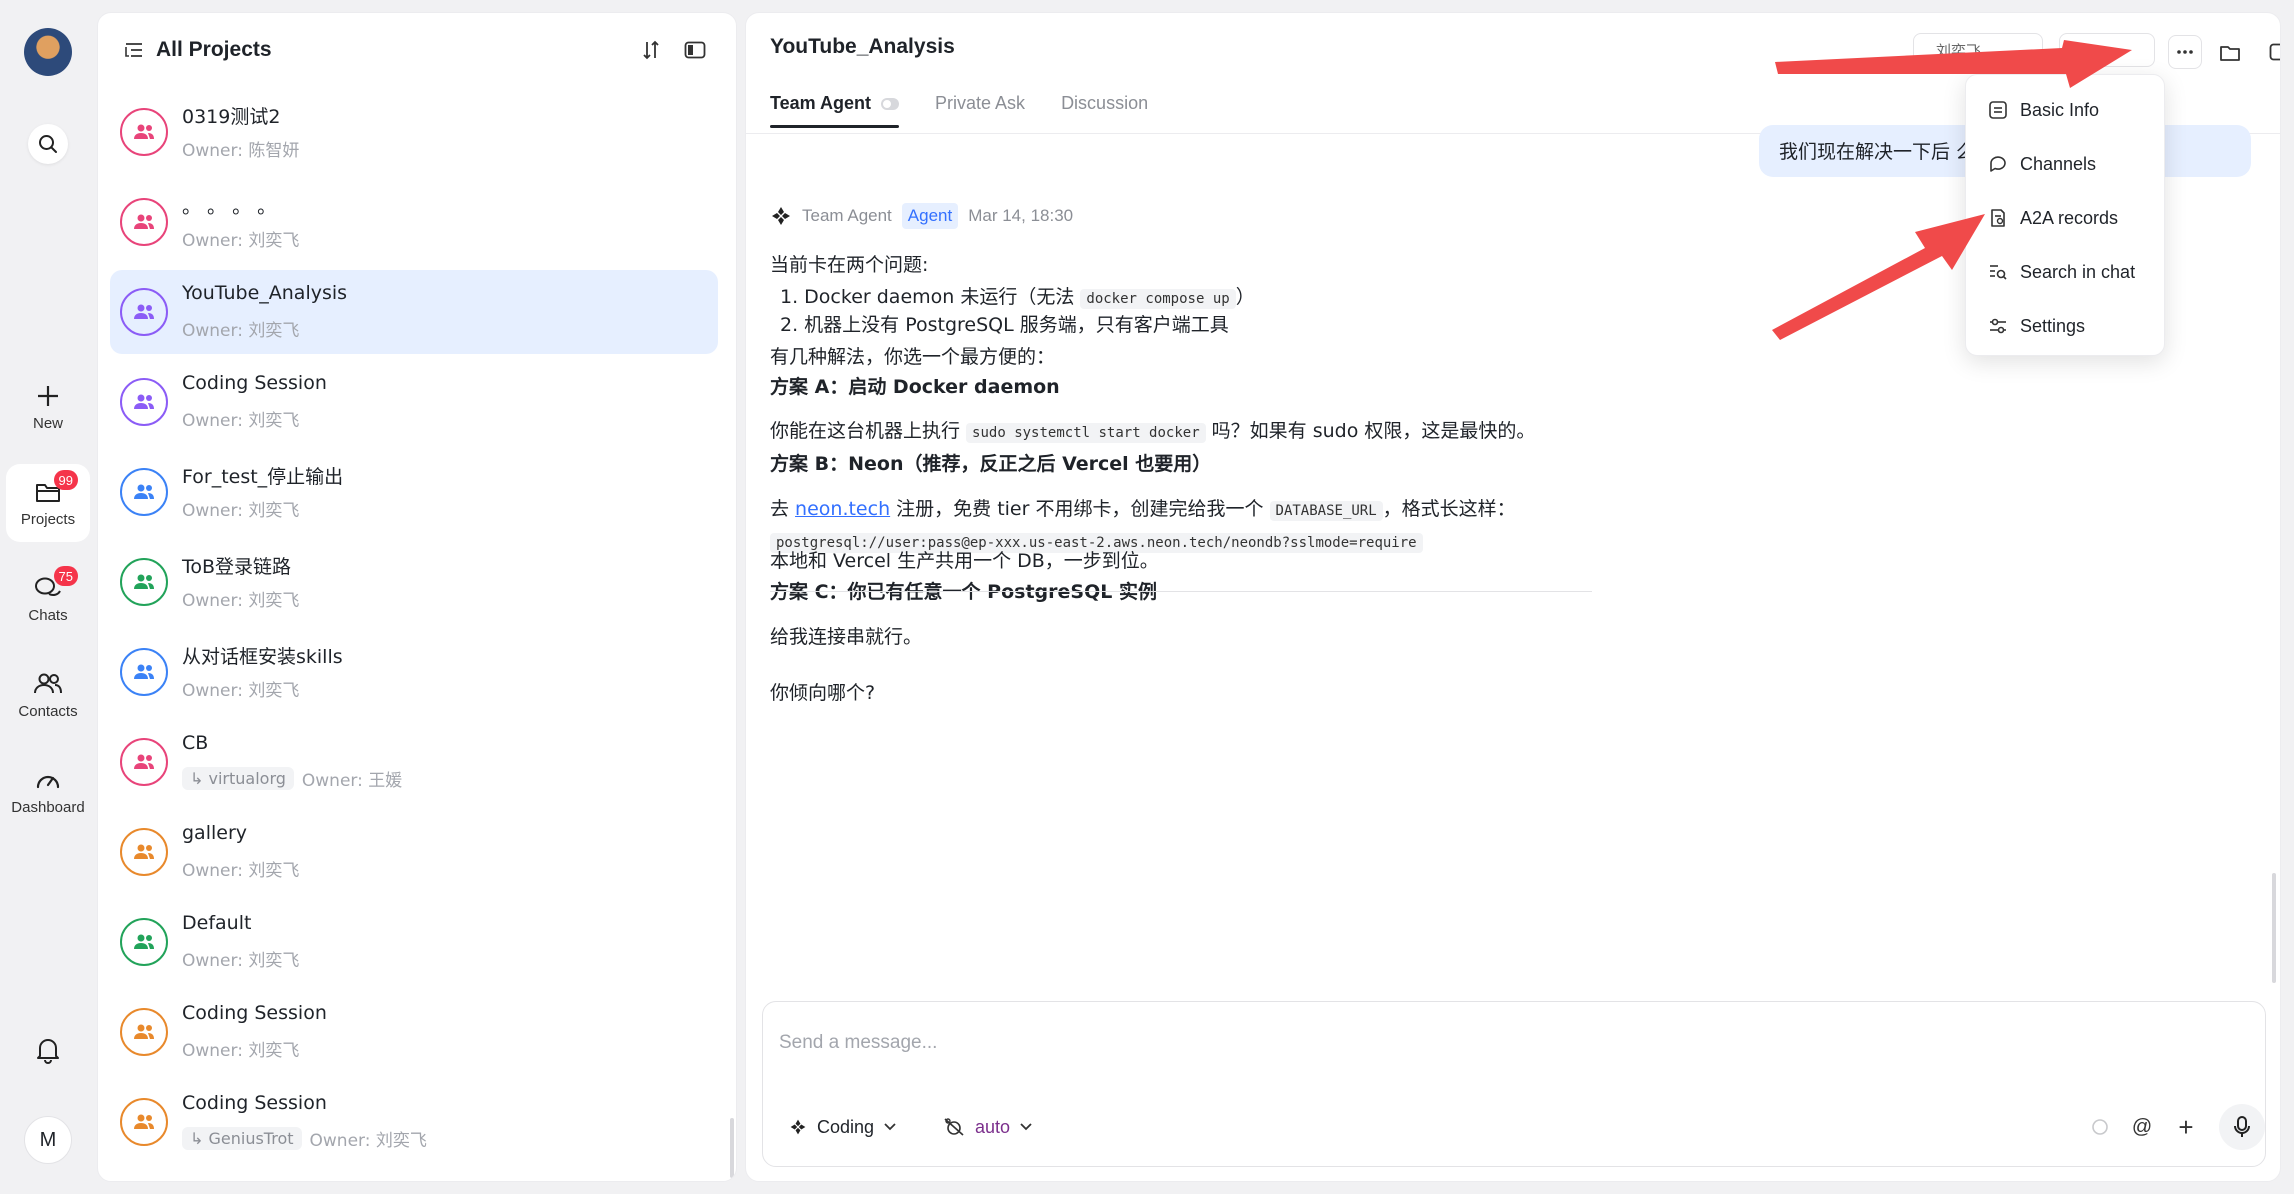 This screenshot has width=2294, height=1194. I want to click on tab-discussion-label: Discussion, so click(1105, 103).